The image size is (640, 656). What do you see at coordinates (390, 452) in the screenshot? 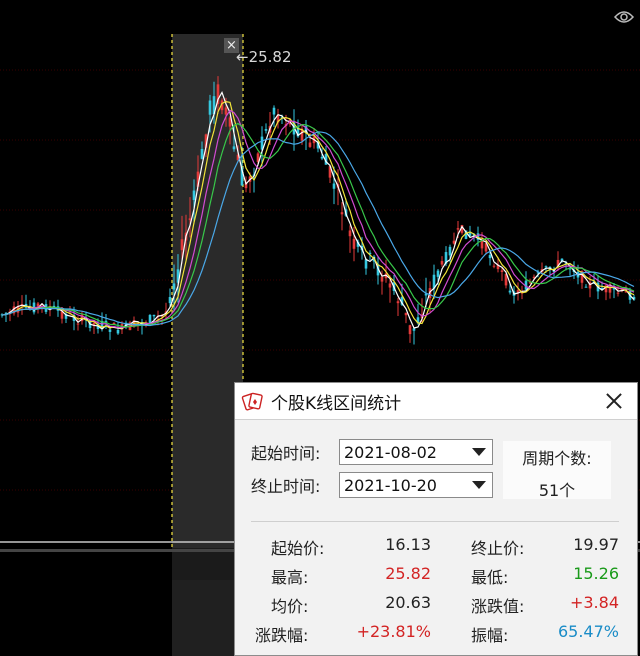
I see `start-time-value: 2021-08-02` at bounding box center [390, 452].